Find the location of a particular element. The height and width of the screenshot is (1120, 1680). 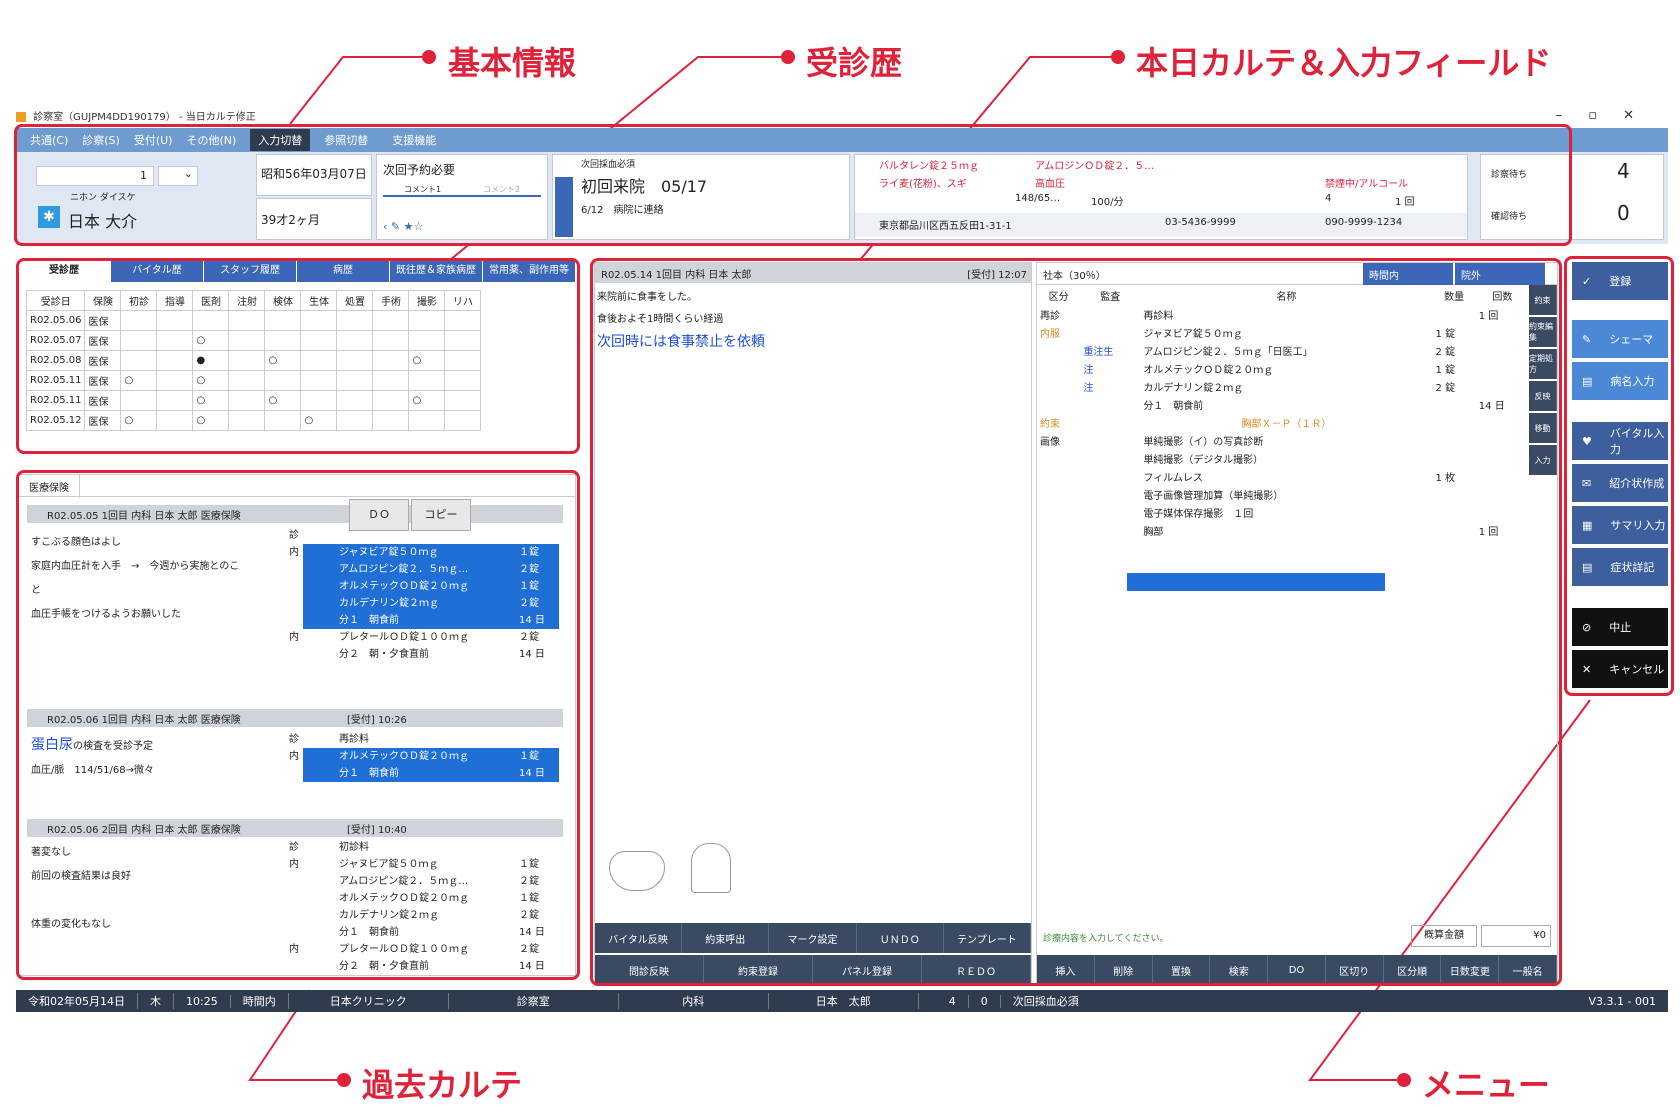

status-clinic: 日本クリニック is located at coordinates (369, 1001).